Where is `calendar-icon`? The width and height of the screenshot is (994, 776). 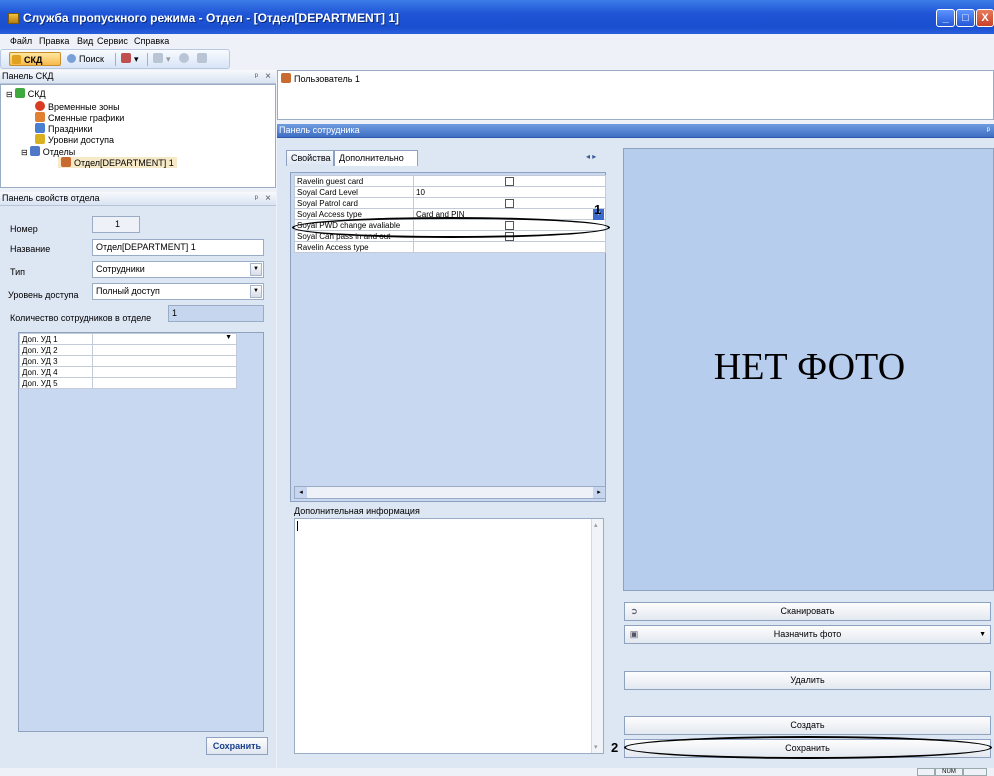
calendar-icon is located at coordinates (40, 128).